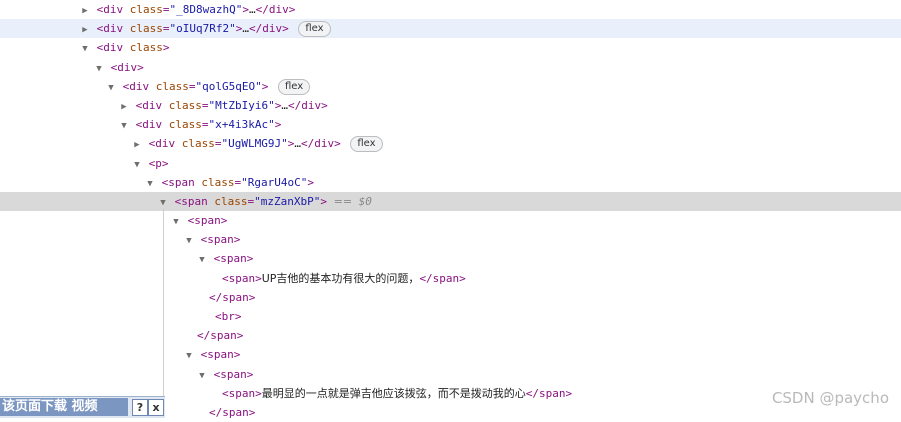  What do you see at coordinates (450, 47) in the screenshot?
I see `dom-node-row: ▼ <div class>` at bounding box center [450, 47].